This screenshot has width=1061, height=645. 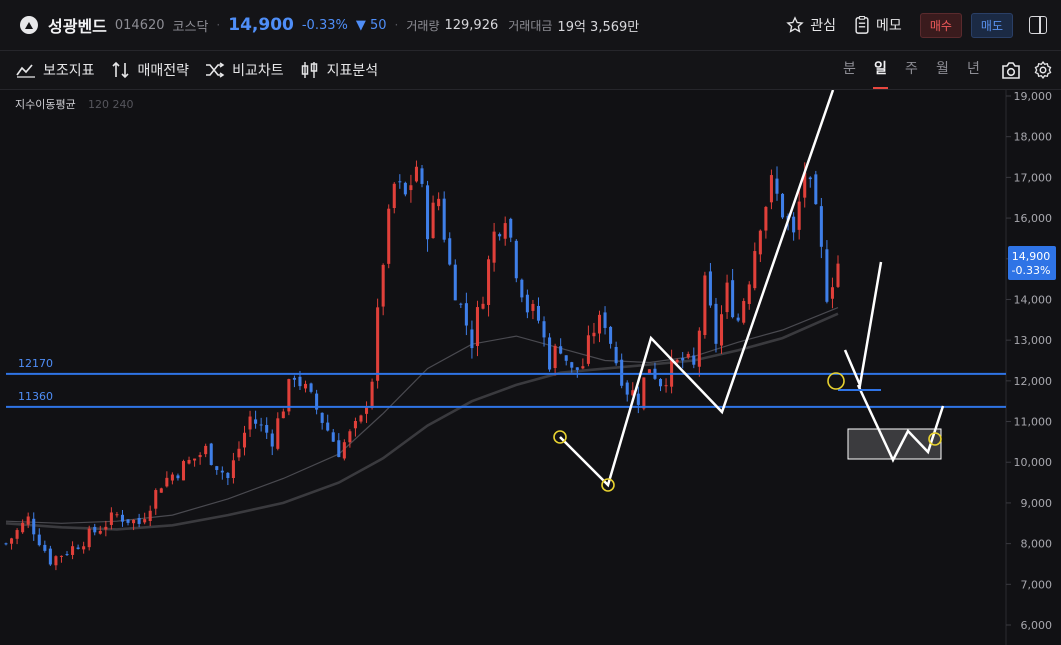 I want to click on period-tabs: 분 일 주 월 년, so click(x=947, y=70).